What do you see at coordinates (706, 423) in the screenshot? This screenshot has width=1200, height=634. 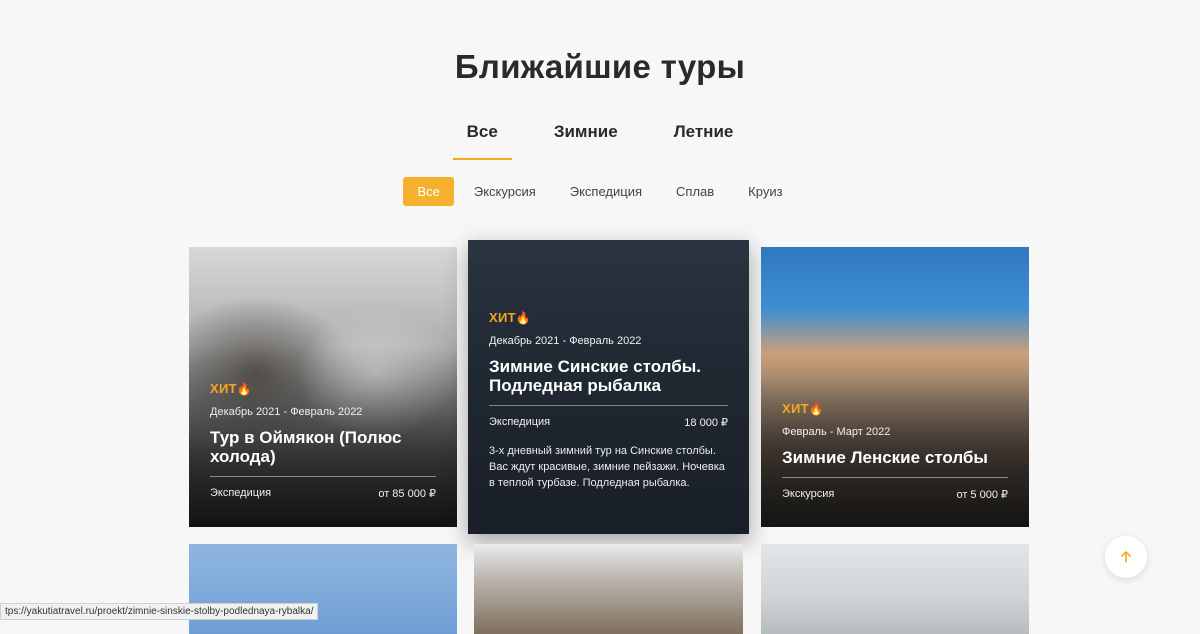 I see `tour-price: 18 000 ₽` at bounding box center [706, 423].